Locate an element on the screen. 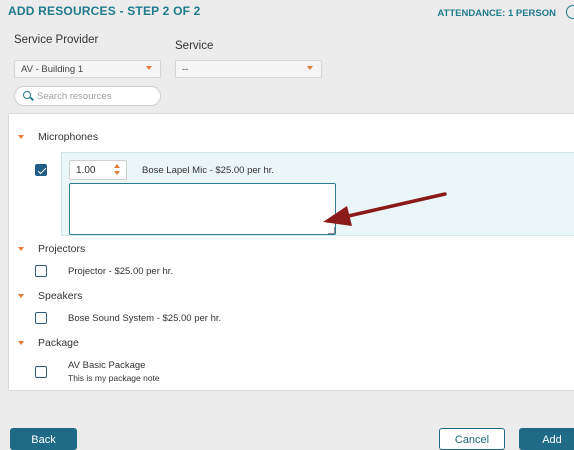 This screenshot has width=574, height=450. checkbox-bose-lapel-mic is located at coordinates (41, 170).